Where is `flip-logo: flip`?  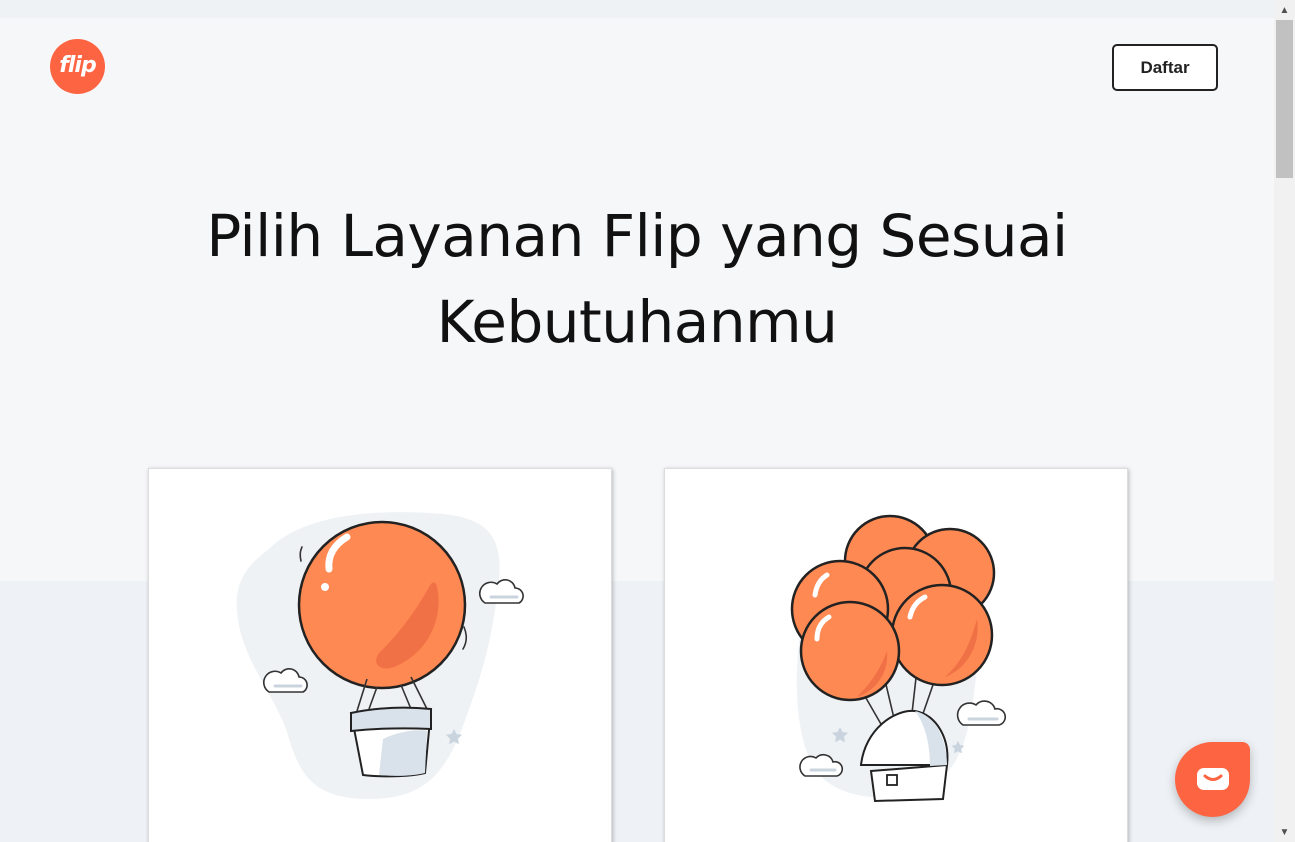
flip-logo: flip is located at coordinates (77, 66).